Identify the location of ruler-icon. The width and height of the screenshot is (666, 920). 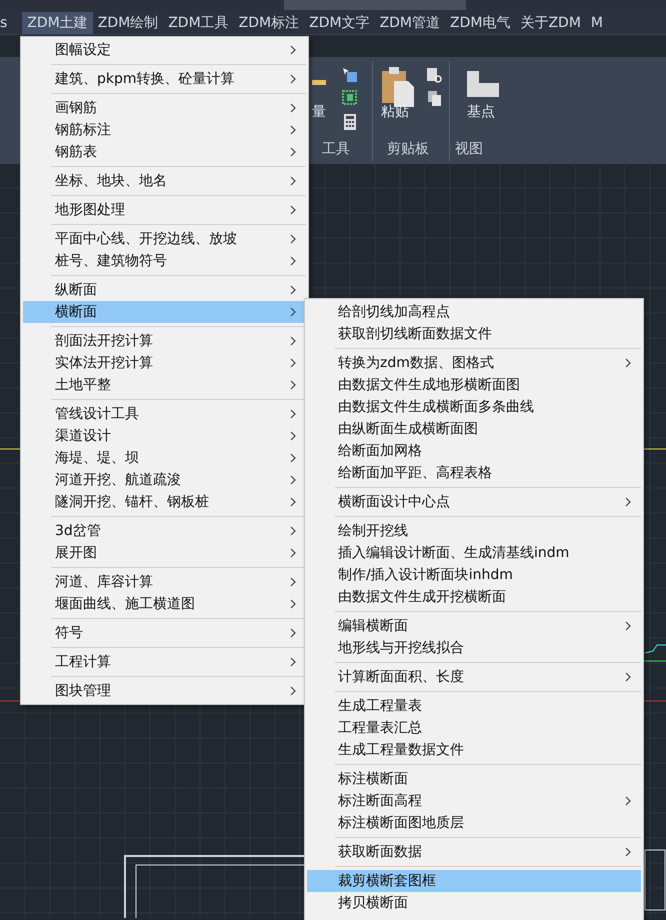
(319, 82).